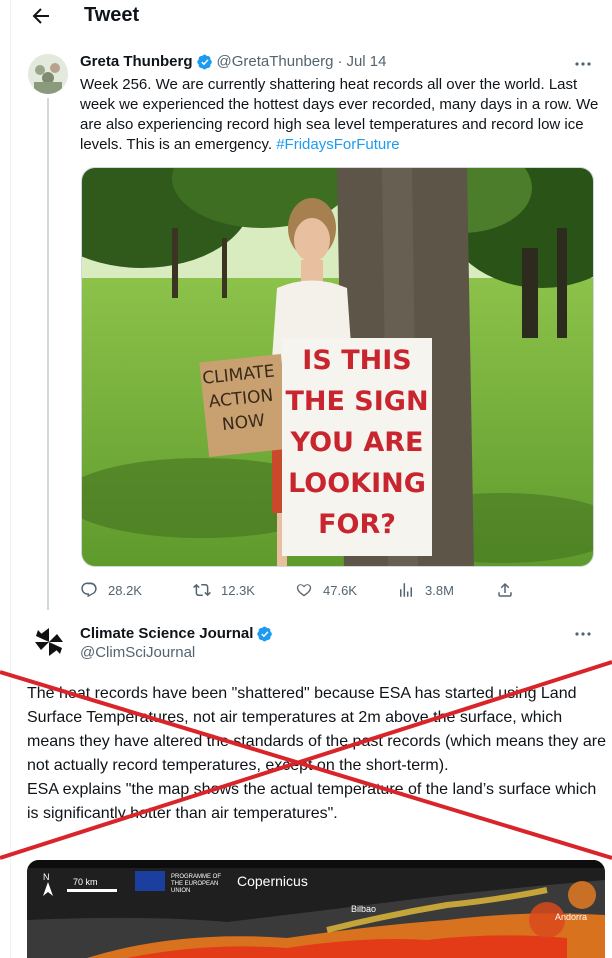  I want to click on page-title: Tweet, so click(112, 15).